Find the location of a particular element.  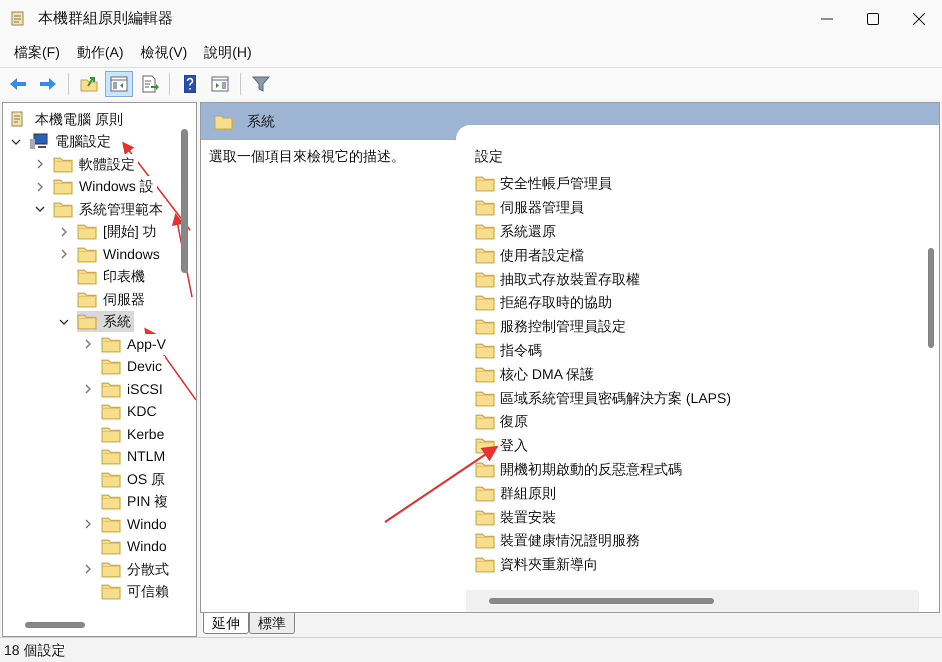

toolbar-button is located at coordinates (119, 84).